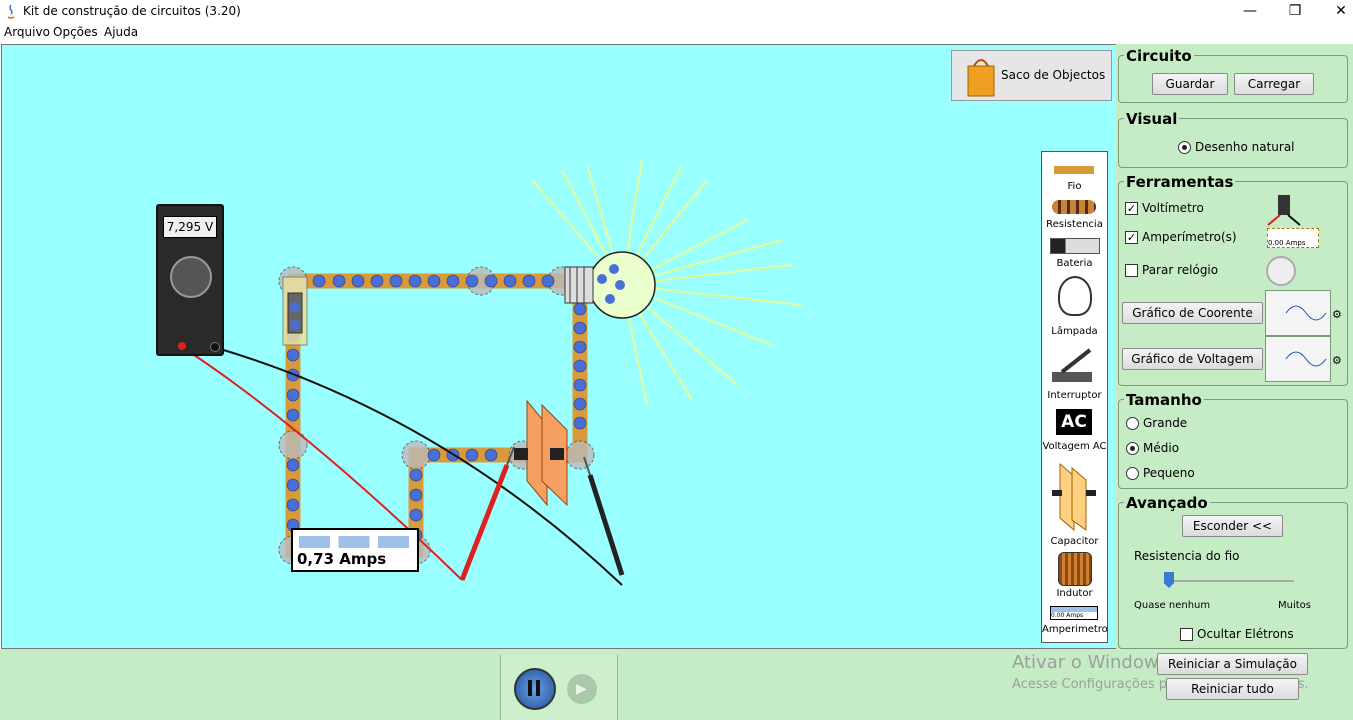 Image resolution: width=1353 pixels, height=720 pixels. I want to click on medio-radio, so click(1132, 448).